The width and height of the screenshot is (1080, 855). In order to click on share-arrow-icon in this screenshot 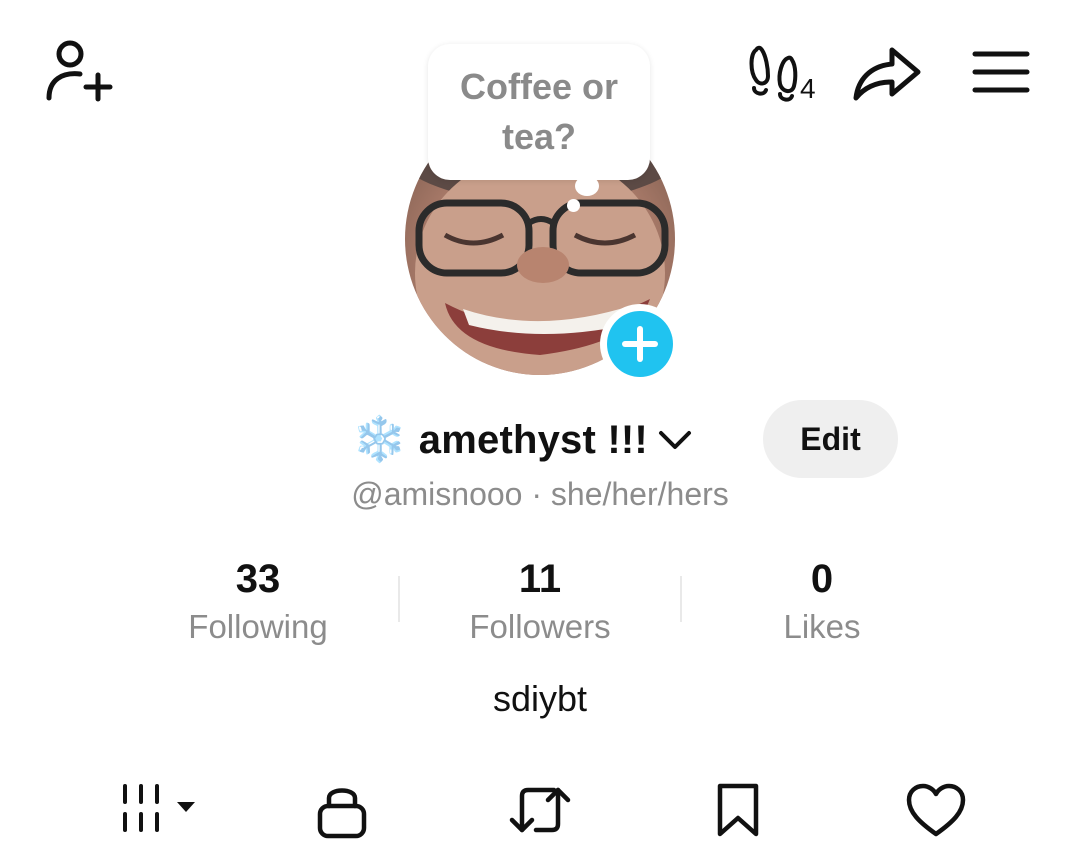, I will do `click(887, 74)`.